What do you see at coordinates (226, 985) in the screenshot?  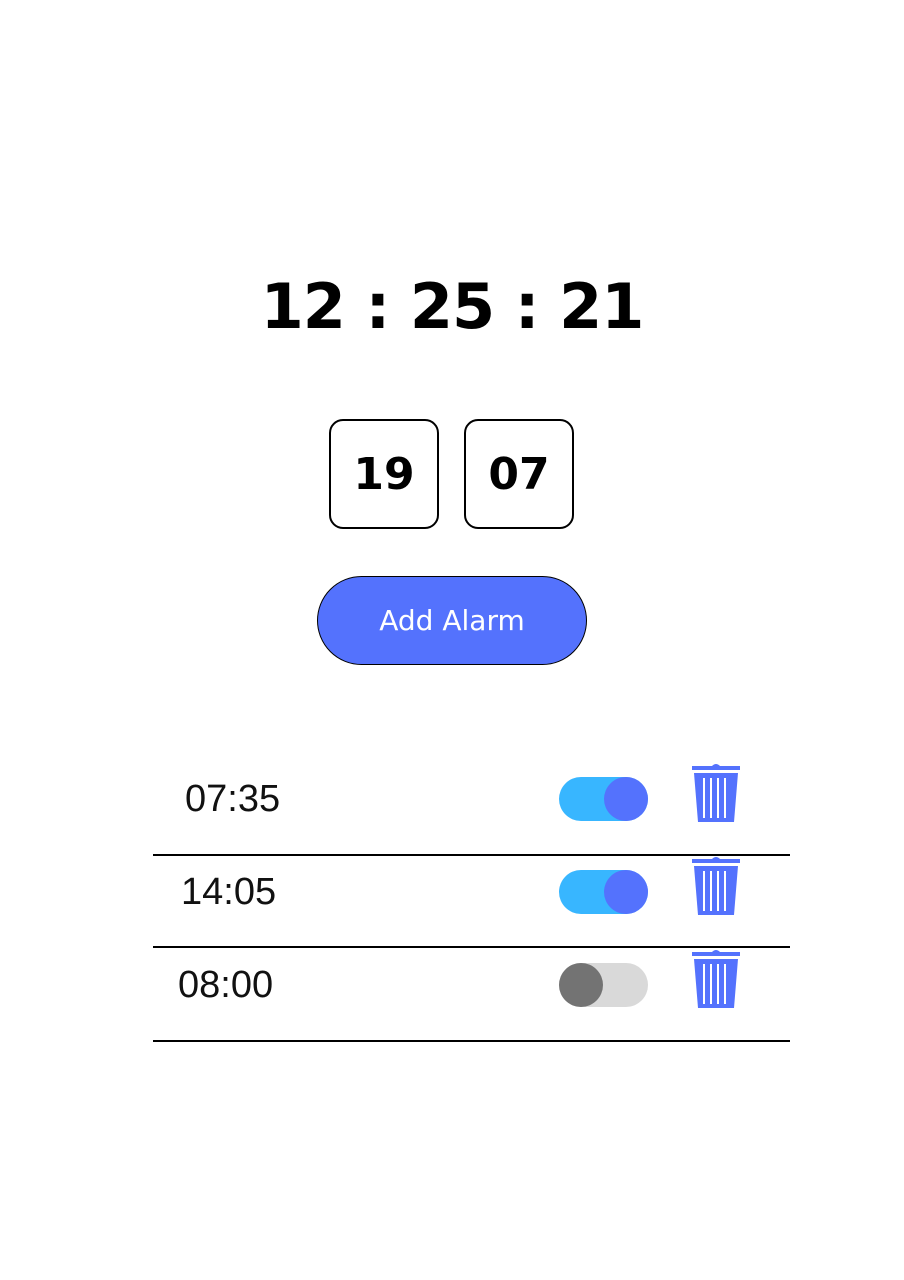 I see `alarm-time: 08:00` at bounding box center [226, 985].